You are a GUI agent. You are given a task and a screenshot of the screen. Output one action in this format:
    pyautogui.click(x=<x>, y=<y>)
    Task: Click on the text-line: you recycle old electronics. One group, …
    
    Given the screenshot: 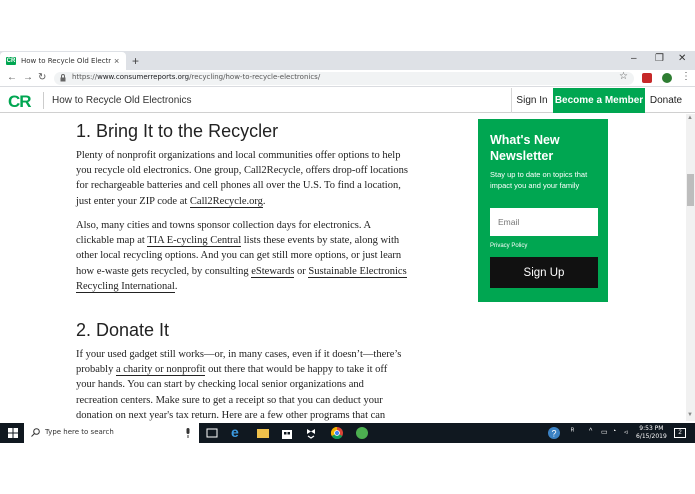 What is the action you would take?
    pyautogui.click(x=242, y=171)
    